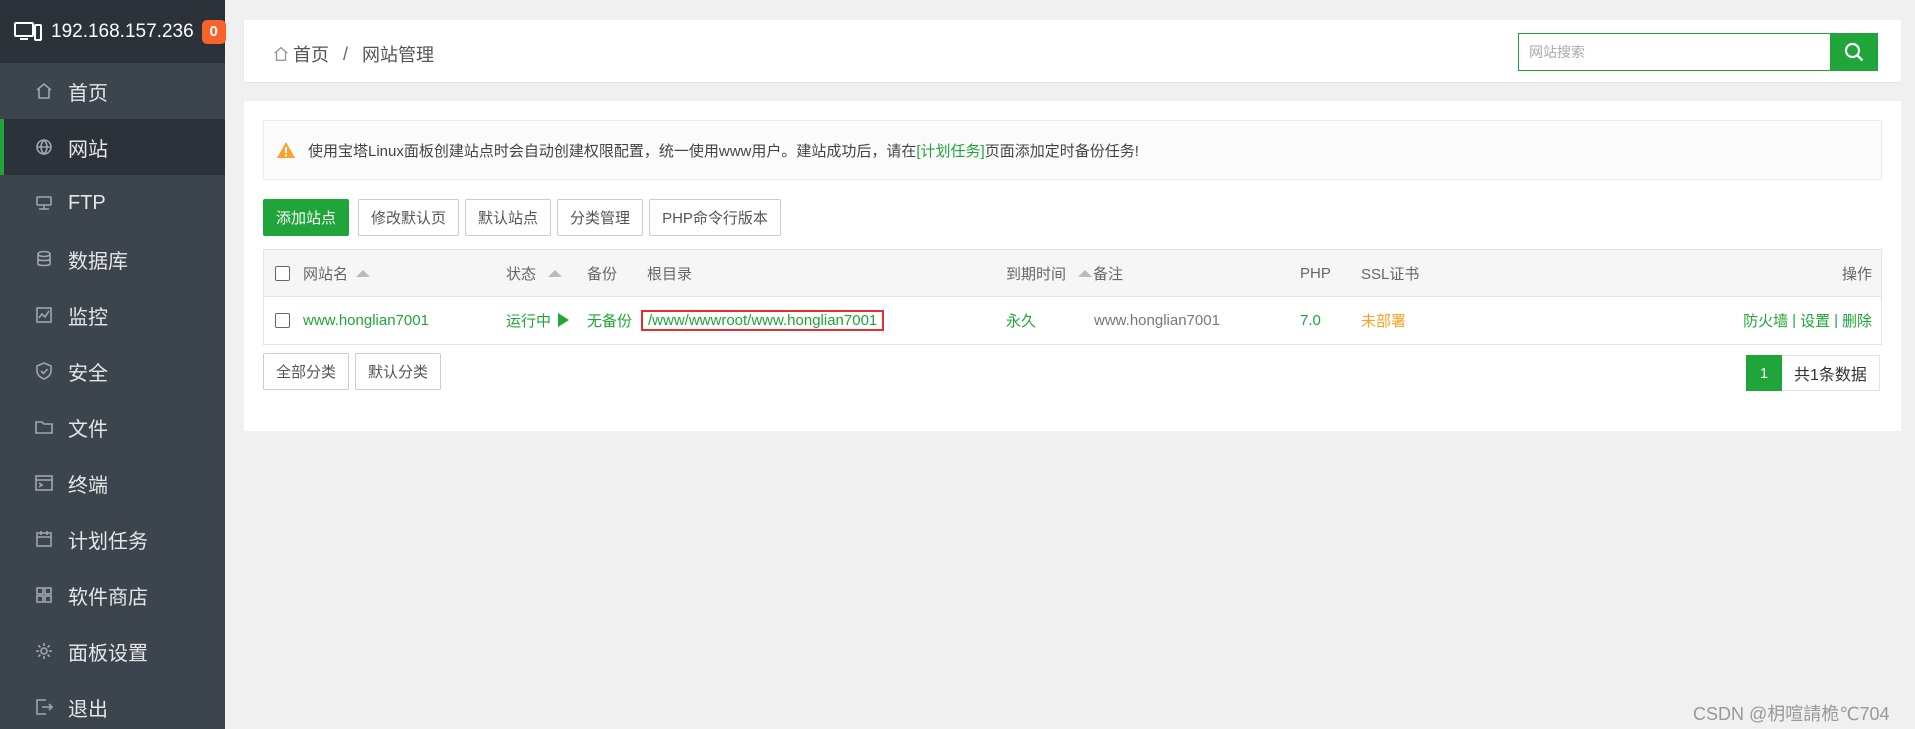  I want to click on pagination: 1 共1条数据, so click(1813, 373).